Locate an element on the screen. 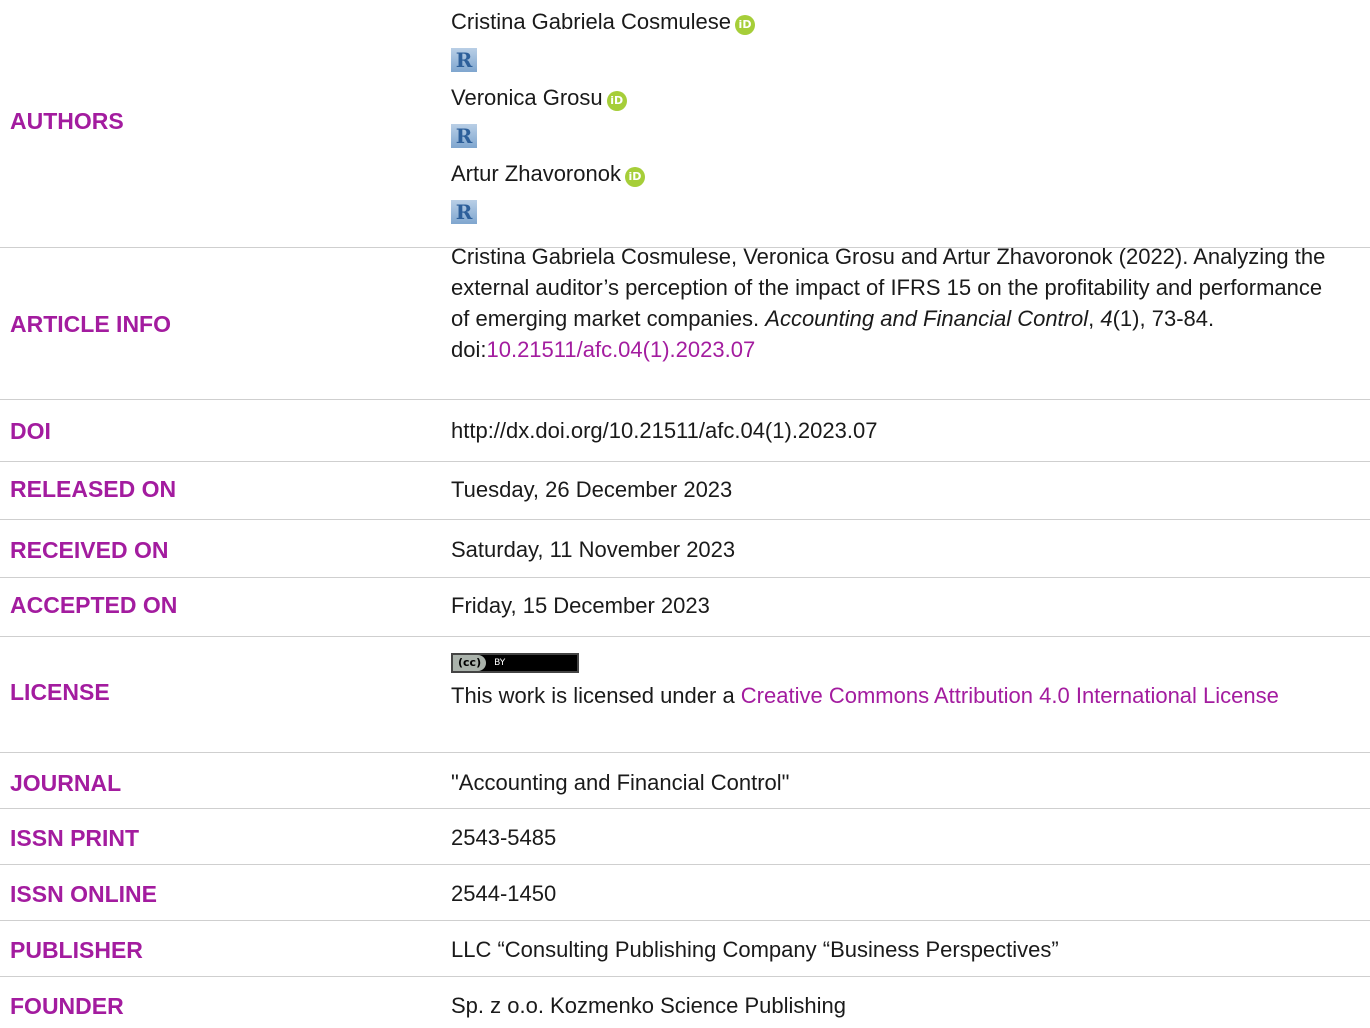 This screenshot has width=1370, height=1028. issn-online-value: 2544-1450 is located at coordinates (504, 893).